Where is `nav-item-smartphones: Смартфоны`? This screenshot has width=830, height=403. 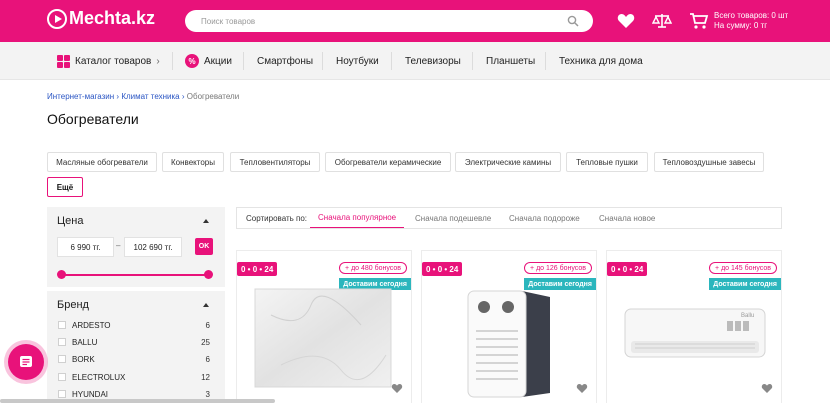 nav-item-smartphones: Смартфоны is located at coordinates (285, 61).